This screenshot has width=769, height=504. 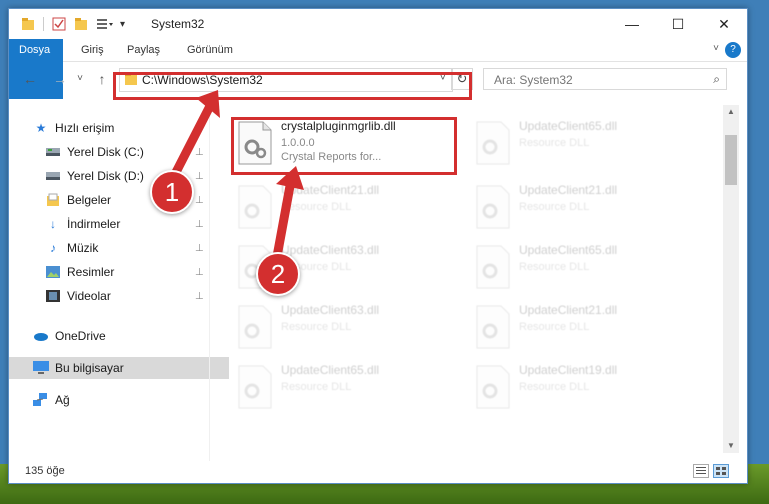 What do you see at coordinates (235, 178) in the screenshot?
I see `annotation-arrows` at bounding box center [235, 178].